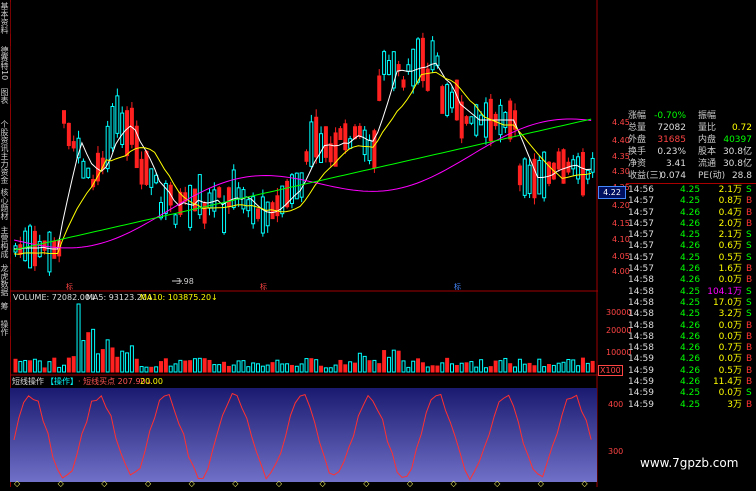 This screenshot has width=756, height=491. I want to click on quote-v1: 0.074, so click(673, 176).